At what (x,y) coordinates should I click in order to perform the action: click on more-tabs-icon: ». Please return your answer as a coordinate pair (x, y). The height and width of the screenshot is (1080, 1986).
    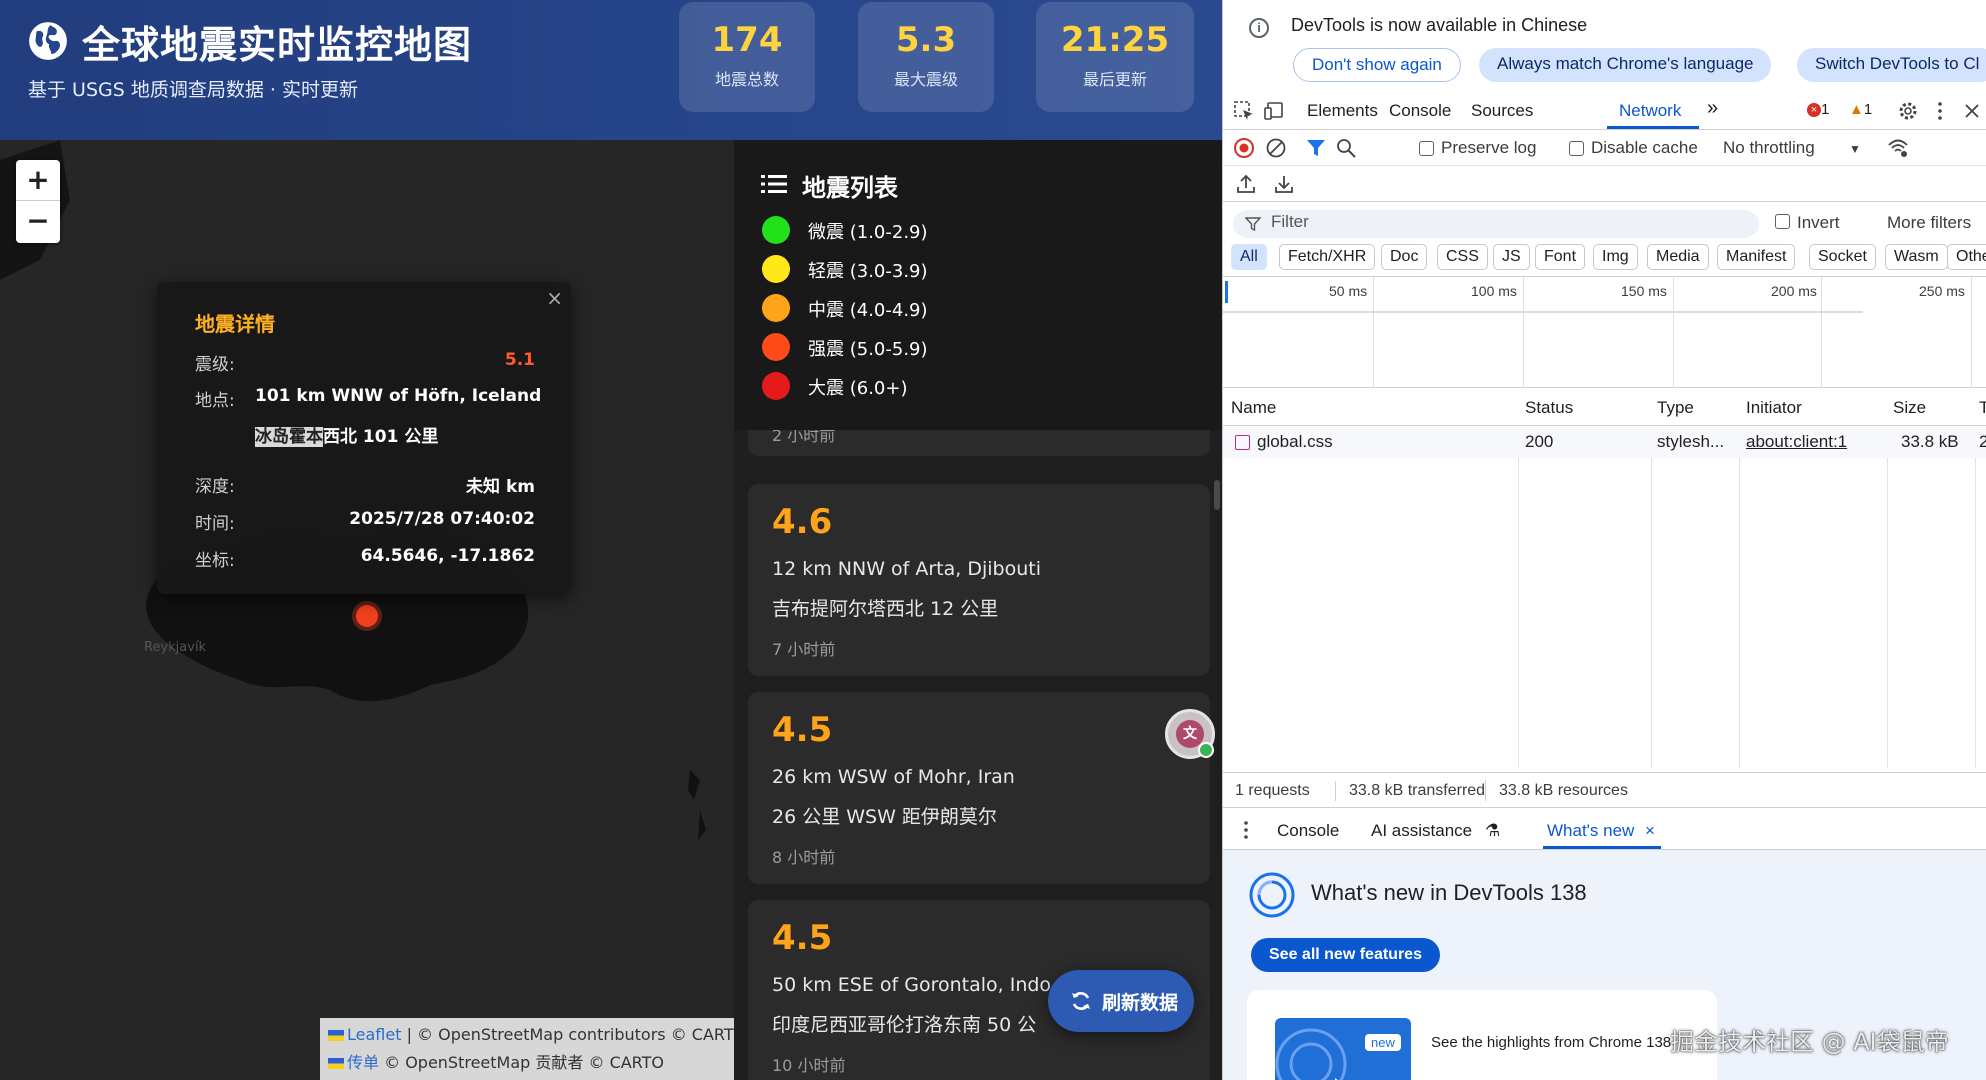
    Looking at the image, I should click on (1712, 108).